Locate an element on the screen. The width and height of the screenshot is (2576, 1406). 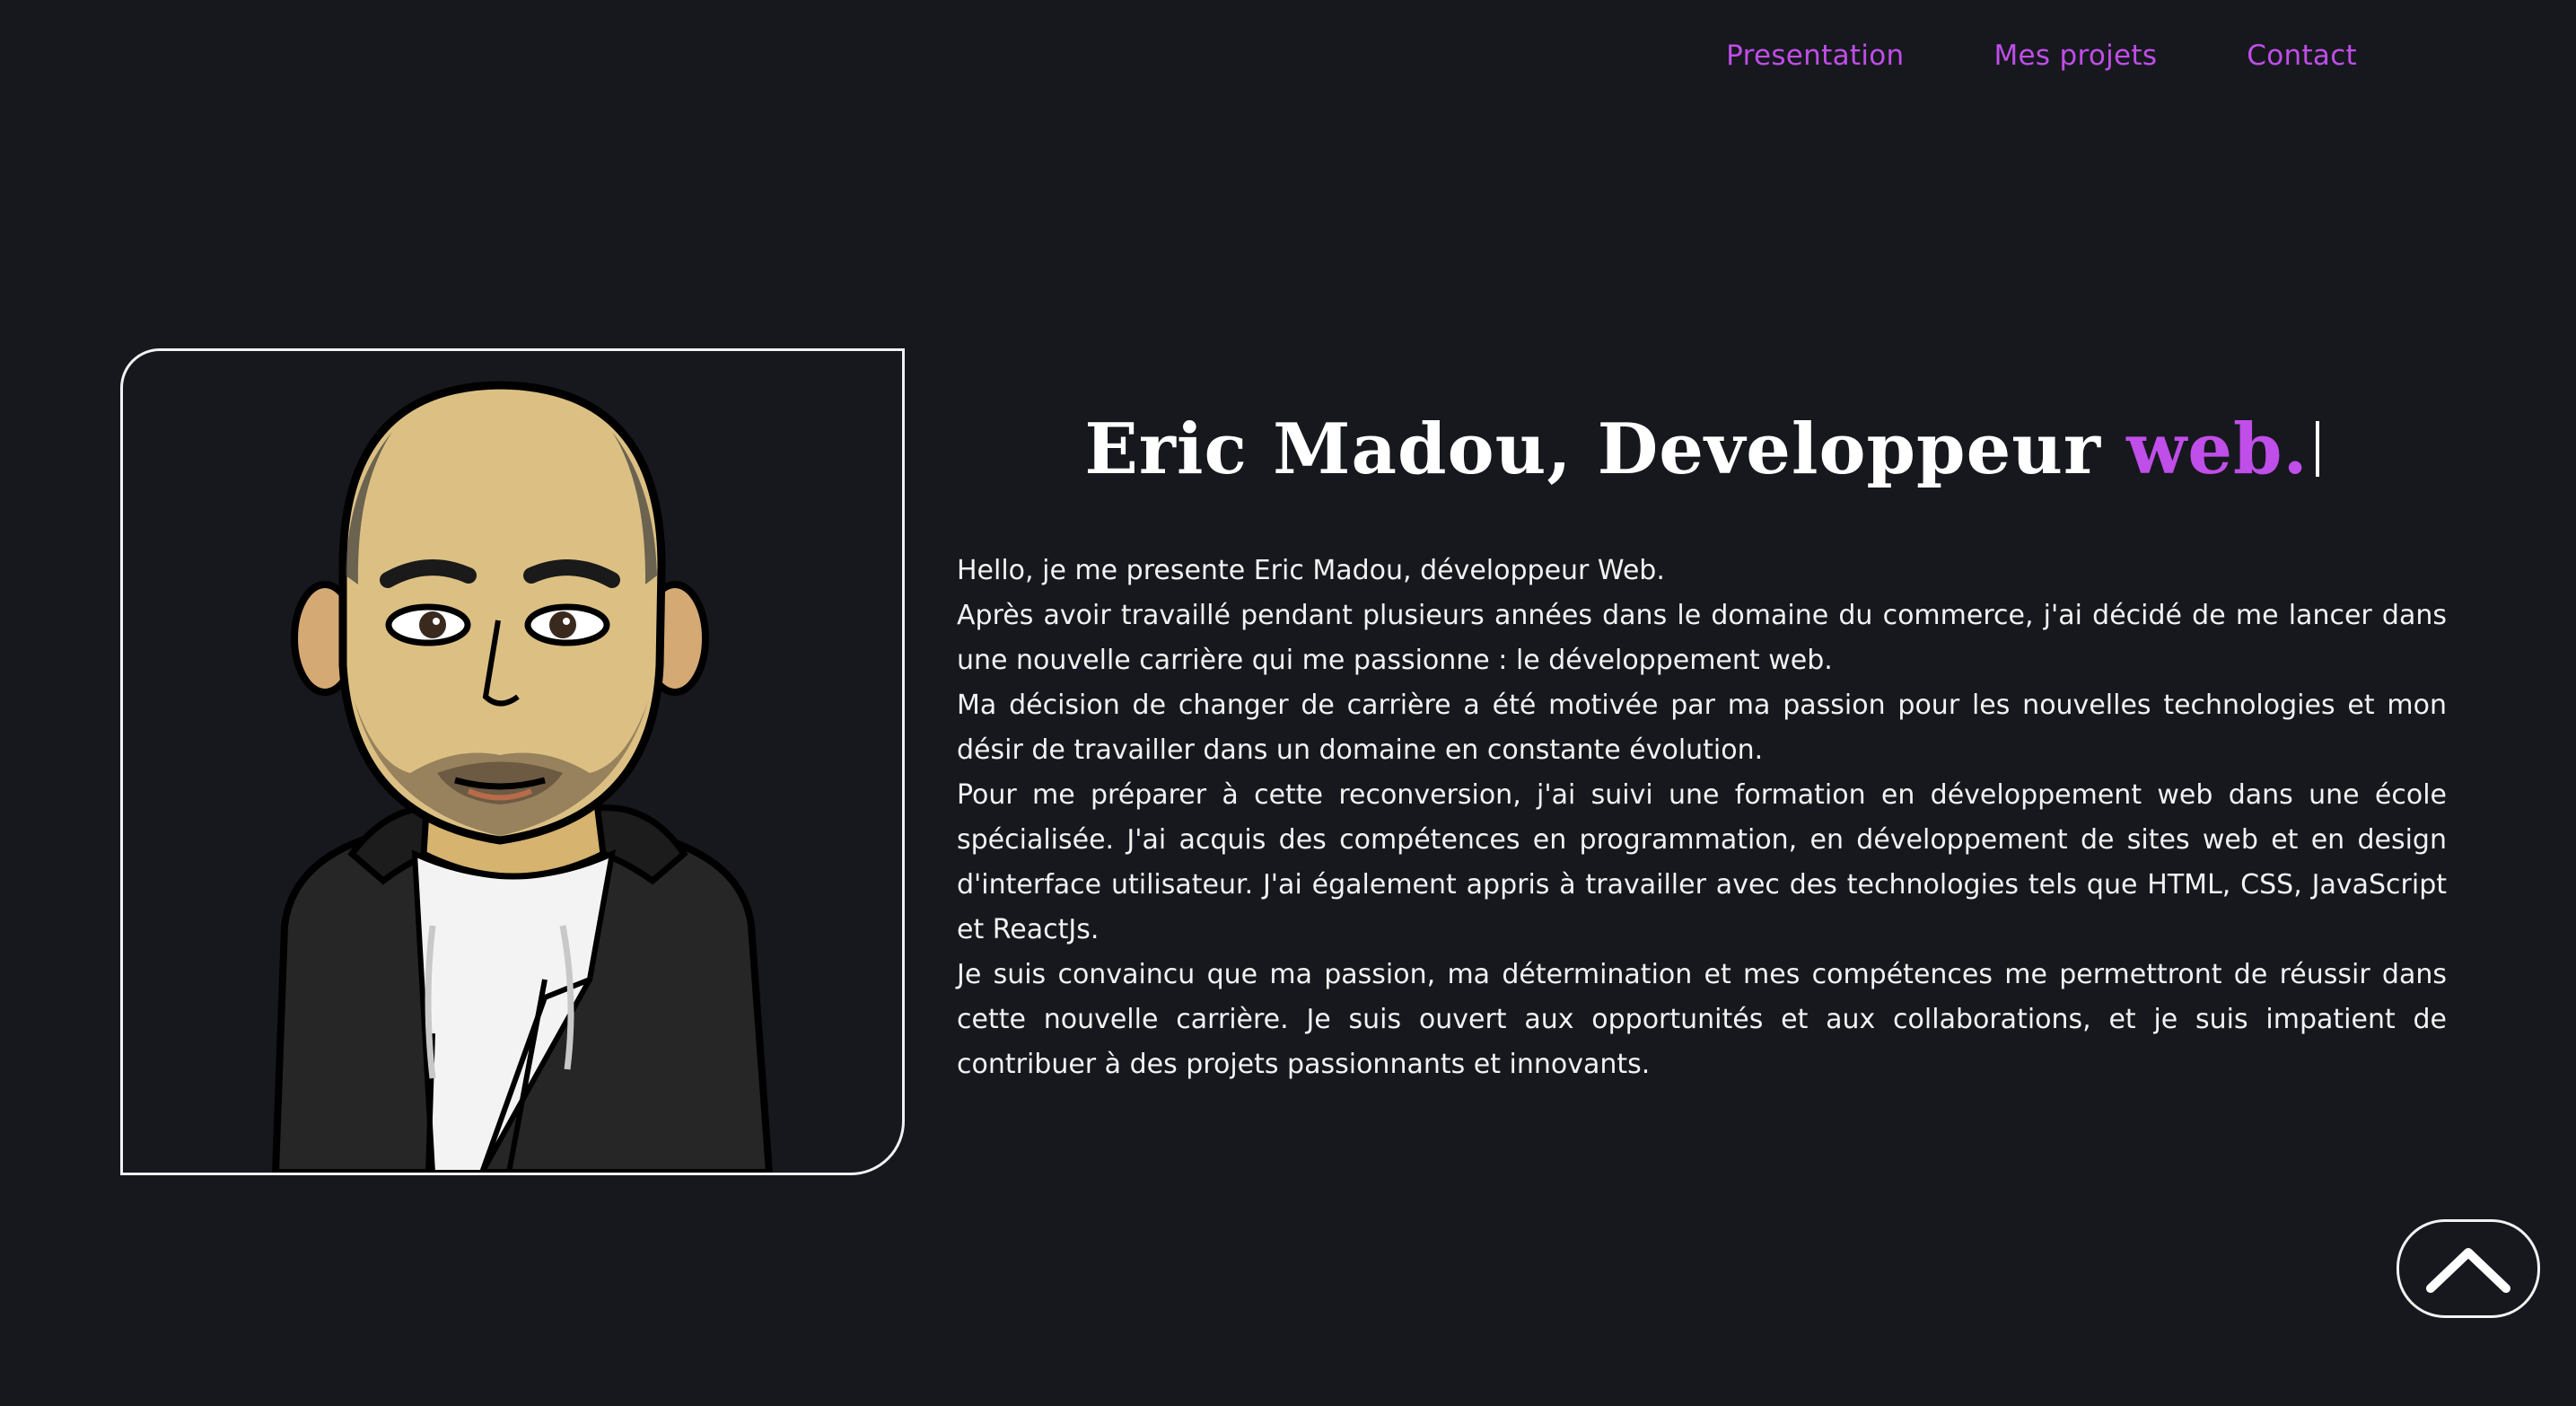
title-accent: web. is located at coordinates (2217, 449).